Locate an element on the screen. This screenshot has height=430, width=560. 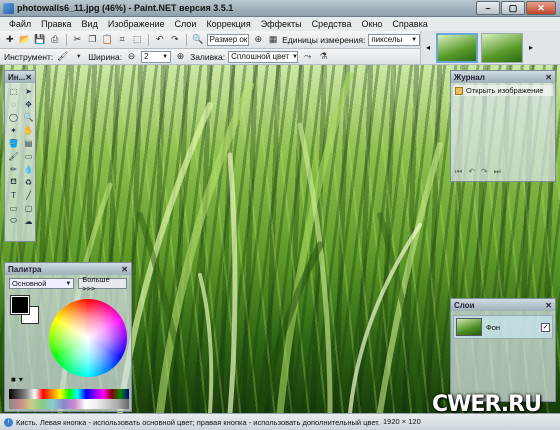
grid-icon: ▦ is located at coordinates (273, 39).